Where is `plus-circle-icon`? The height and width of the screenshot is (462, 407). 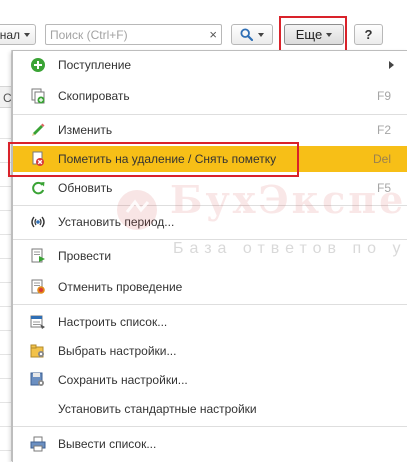 plus-circle-icon is located at coordinates (38, 65).